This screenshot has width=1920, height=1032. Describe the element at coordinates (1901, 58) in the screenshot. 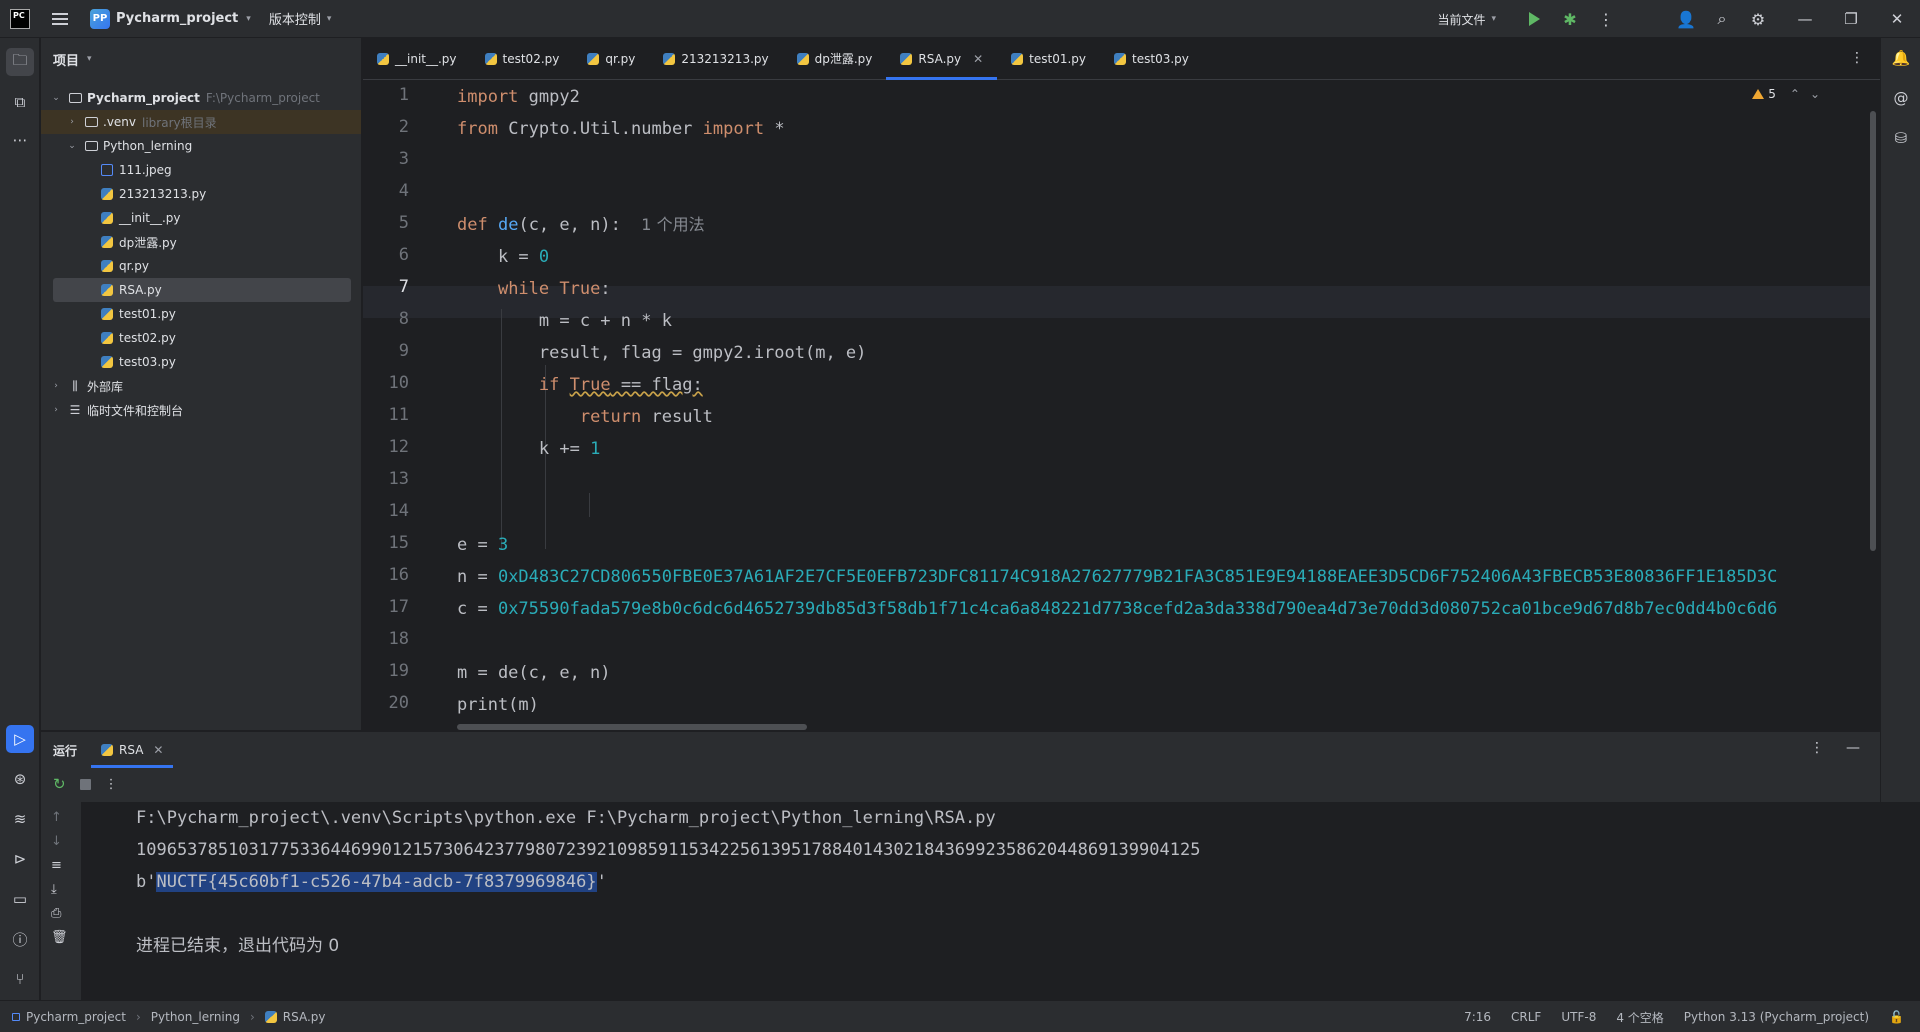

I see `notifications-button: 🔔` at that location.